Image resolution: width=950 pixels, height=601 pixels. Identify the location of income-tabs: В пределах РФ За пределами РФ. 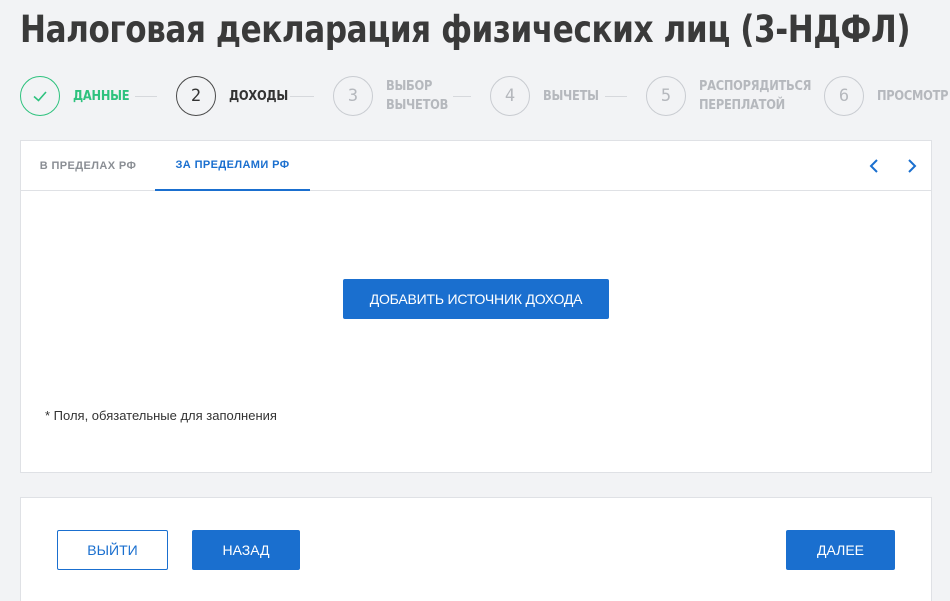
(476, 166).